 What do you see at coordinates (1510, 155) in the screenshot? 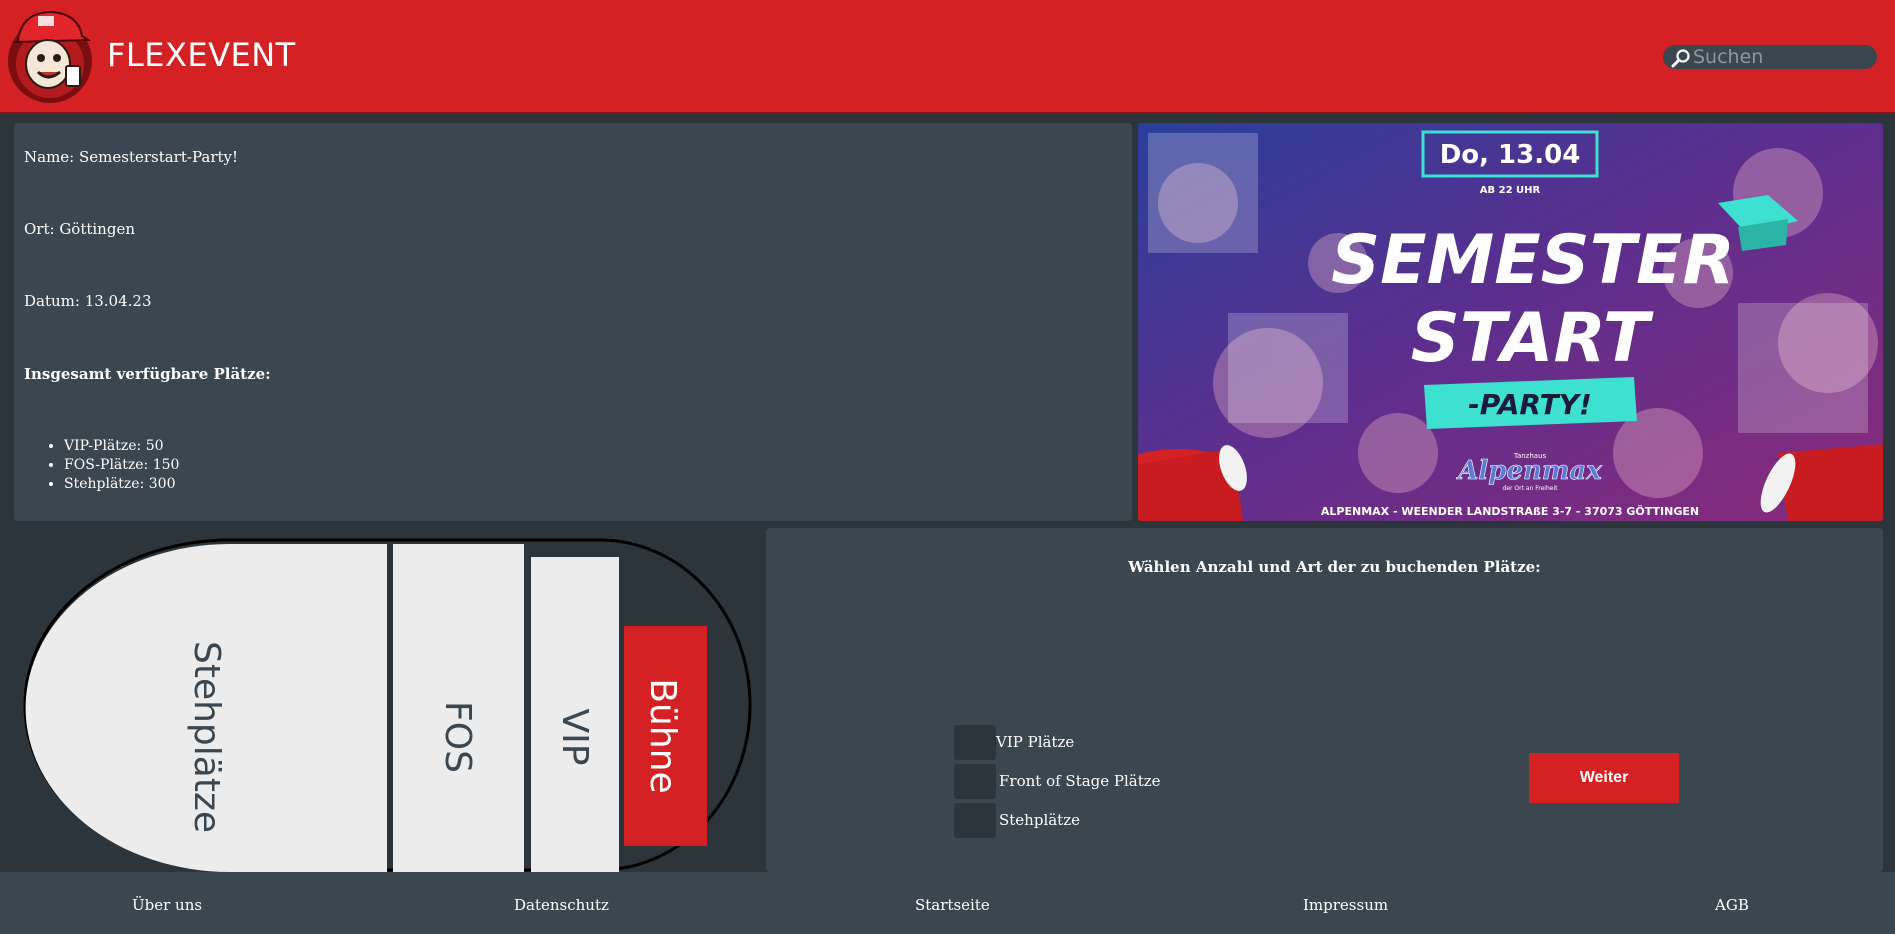
I see `poster-date: Do, 13.04` at bounding box center [1510, 155].